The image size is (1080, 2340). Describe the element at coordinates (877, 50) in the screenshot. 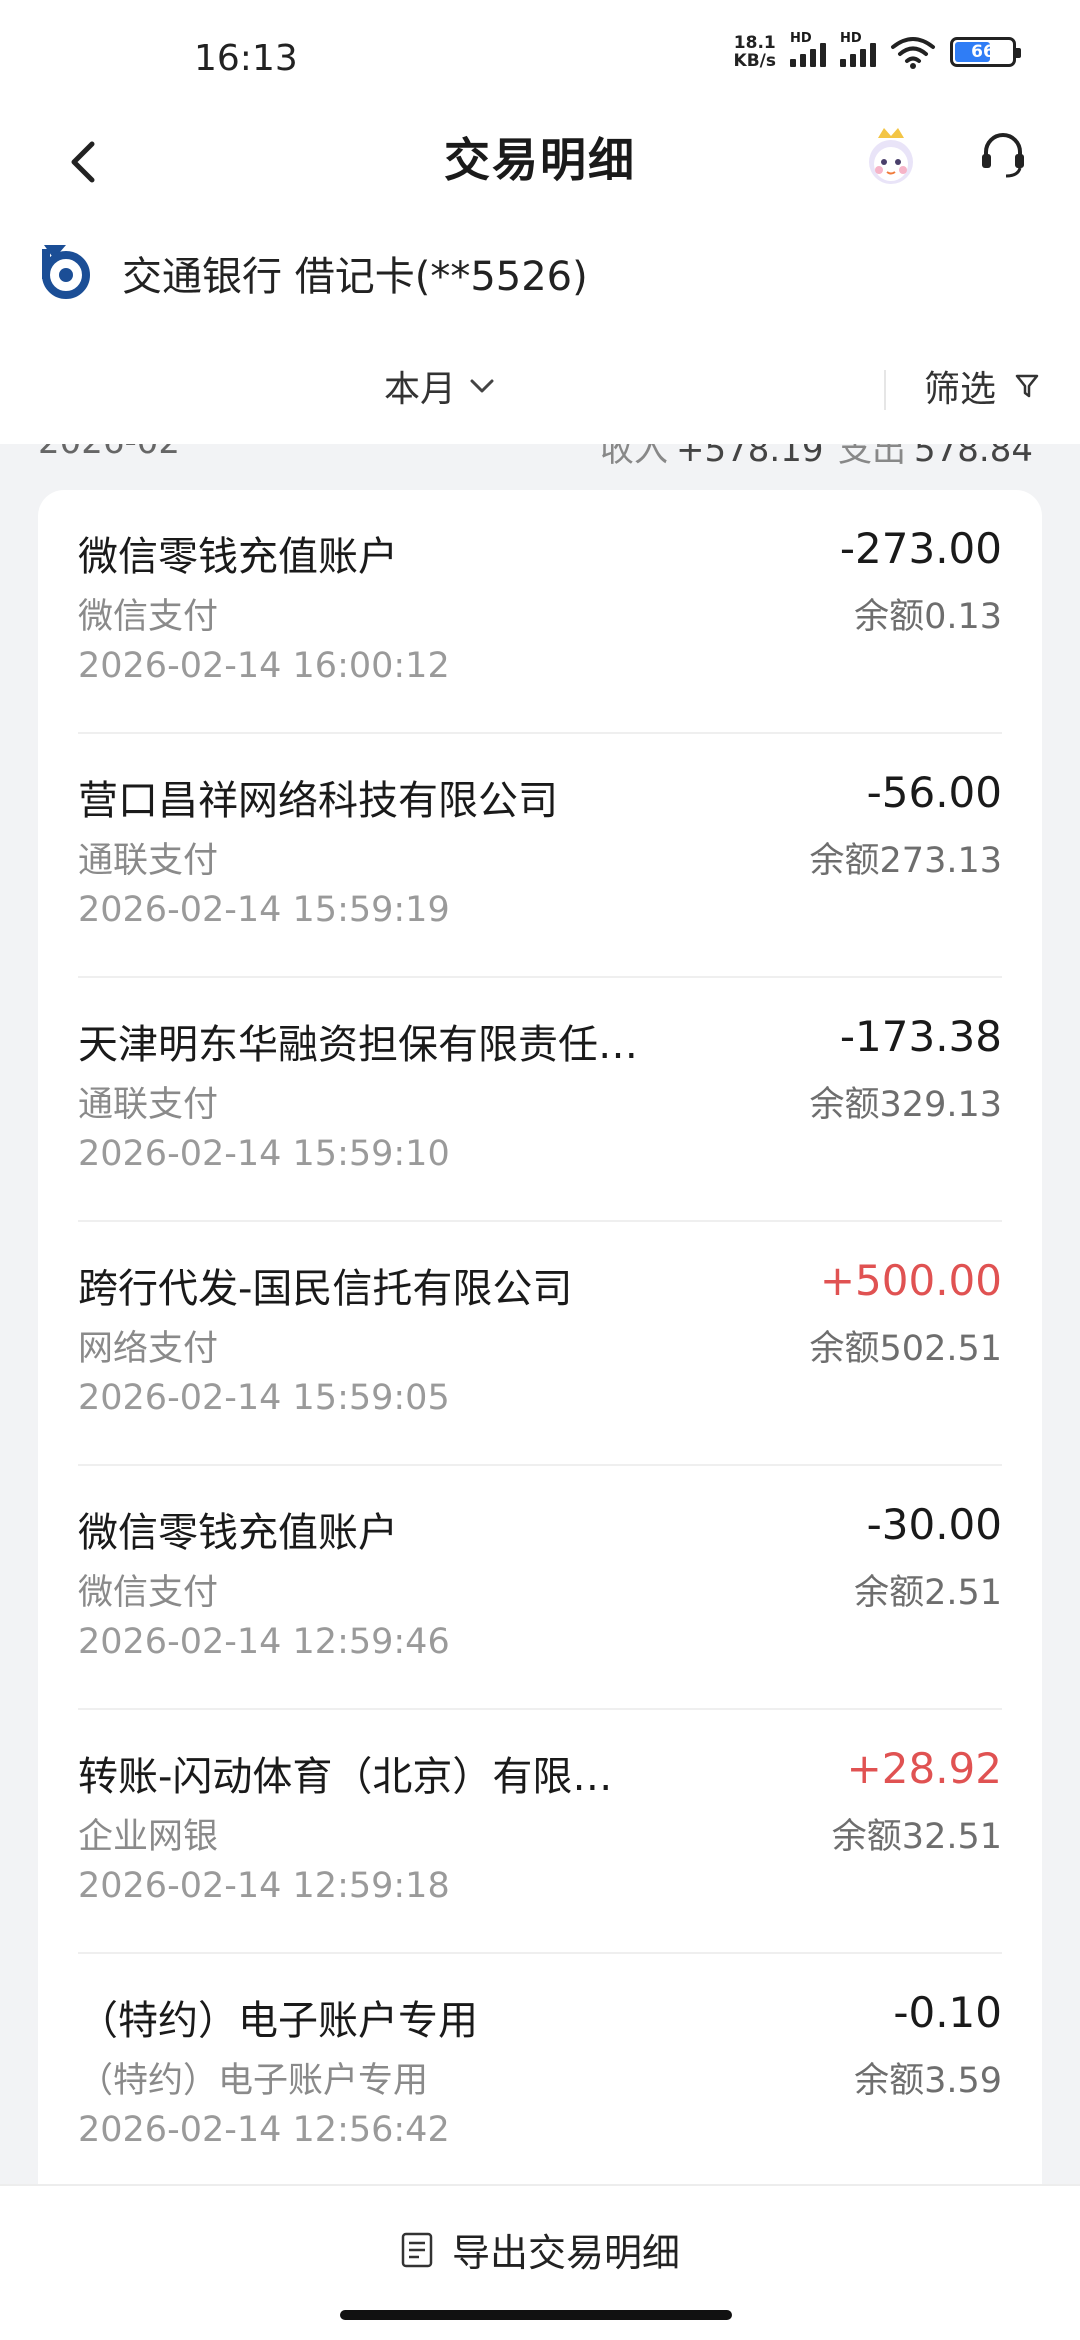

I see `status-icons: 18.1 KB/s HD HD 66` at that location.